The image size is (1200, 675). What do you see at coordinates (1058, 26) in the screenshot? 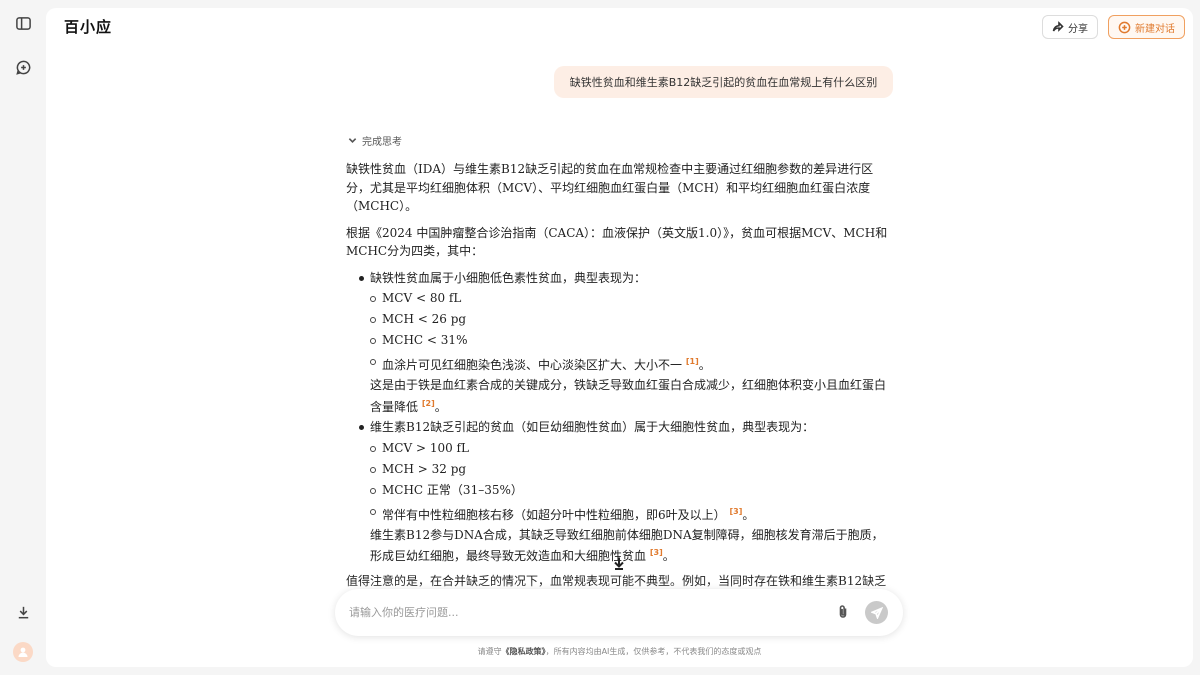
I see `share-icon` at bounding box center [1058, 26].